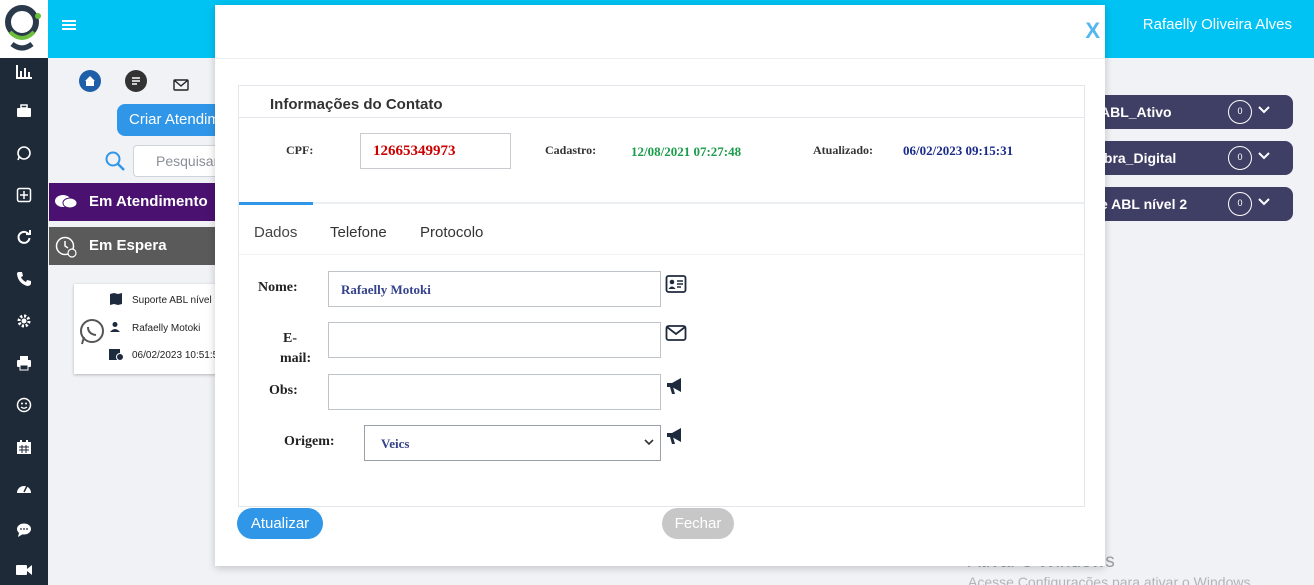 This screenshot has width=1314, height=585. Describe the element at coordinates (24, 570) in the screenshot. I see `video-camera-icon` at that location.